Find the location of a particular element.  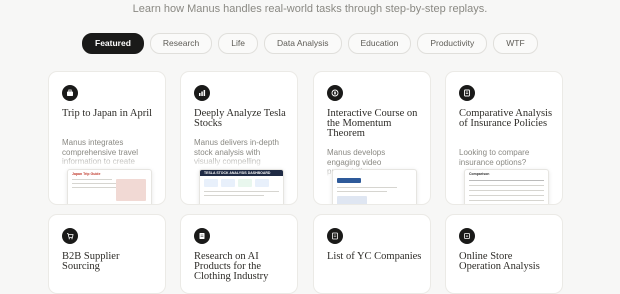

use-case-card: Online Store Operation Analysis is located at coordinates (504, 254).